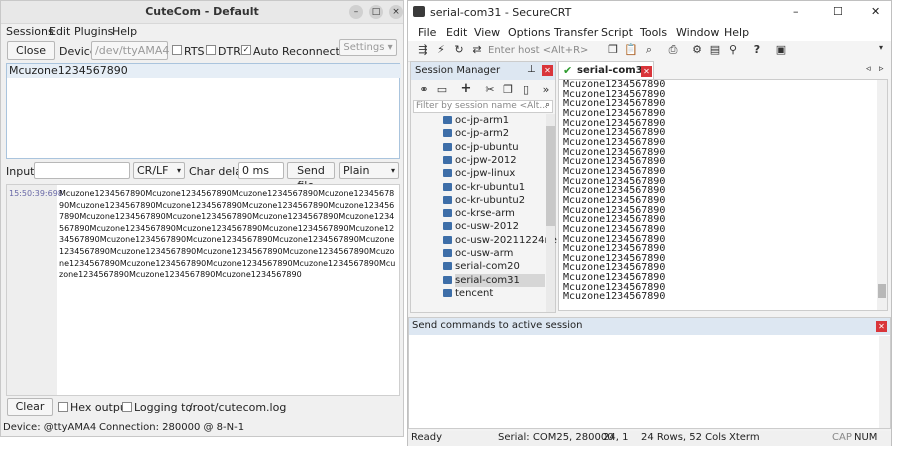 This screenshot has height=450, width=900. Describe the element at coordinates (368, 47) in the screenshot. I see `settings-button: Settings ▾` at that location.